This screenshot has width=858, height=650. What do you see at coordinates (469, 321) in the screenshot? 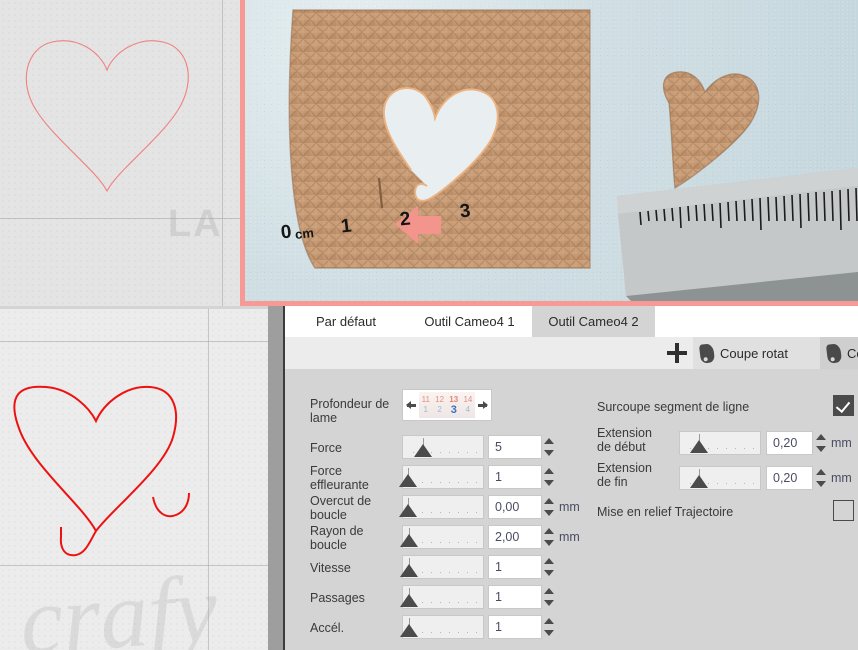
I see `tab-outil-cameo4-1: Outil Cameo4 1` at bounding box center [469, 321].